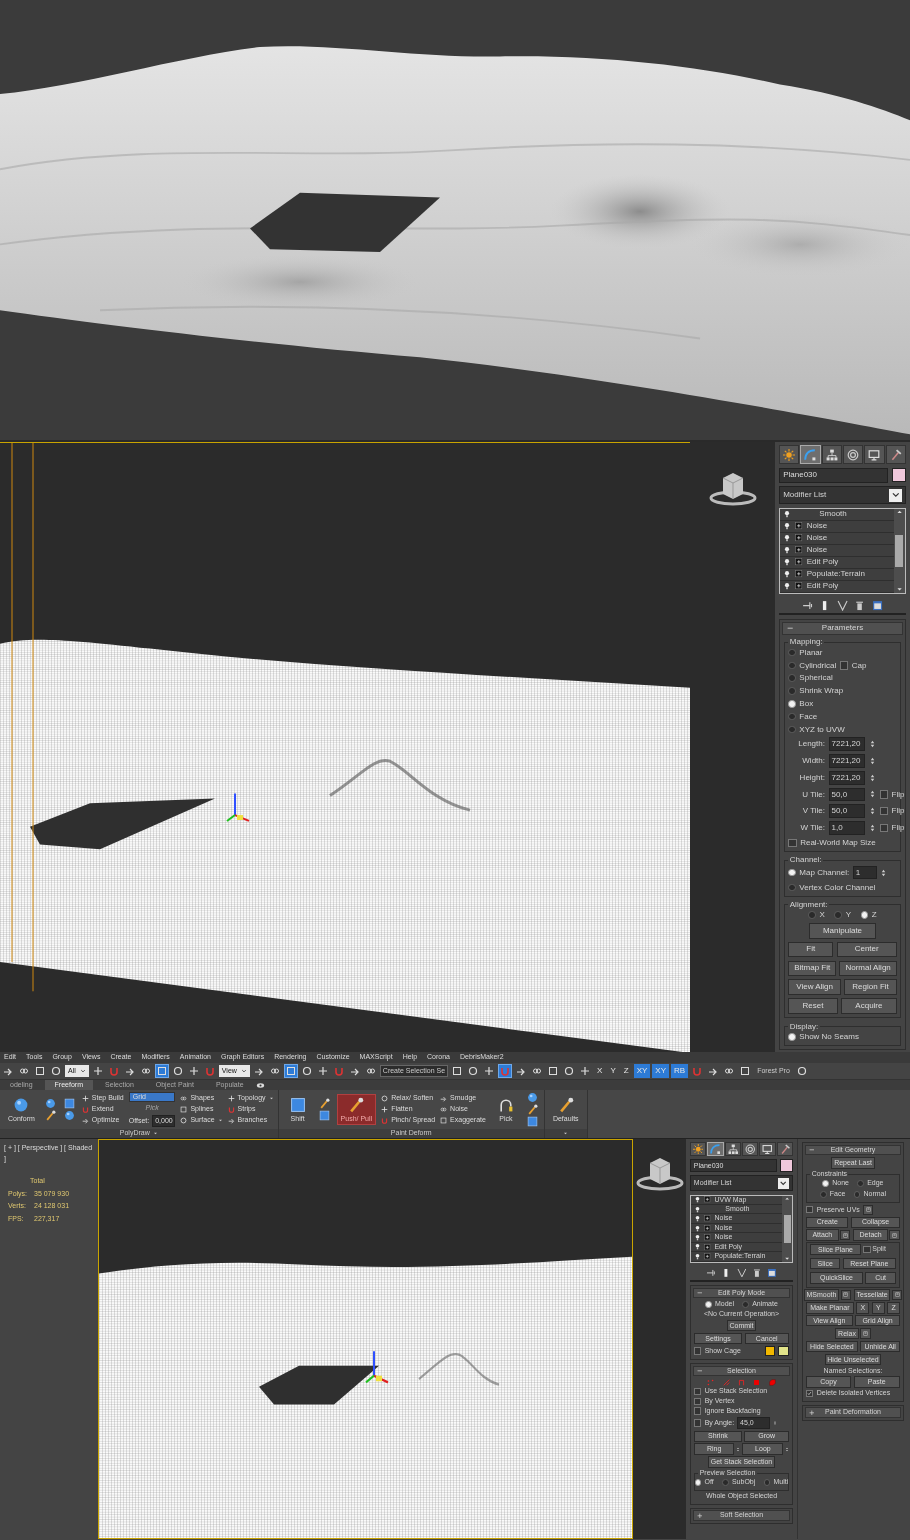 Image resolution: width=910 pixels, height=1540 pixels. I want to click on number-field: 1,0, so click(847, 828).